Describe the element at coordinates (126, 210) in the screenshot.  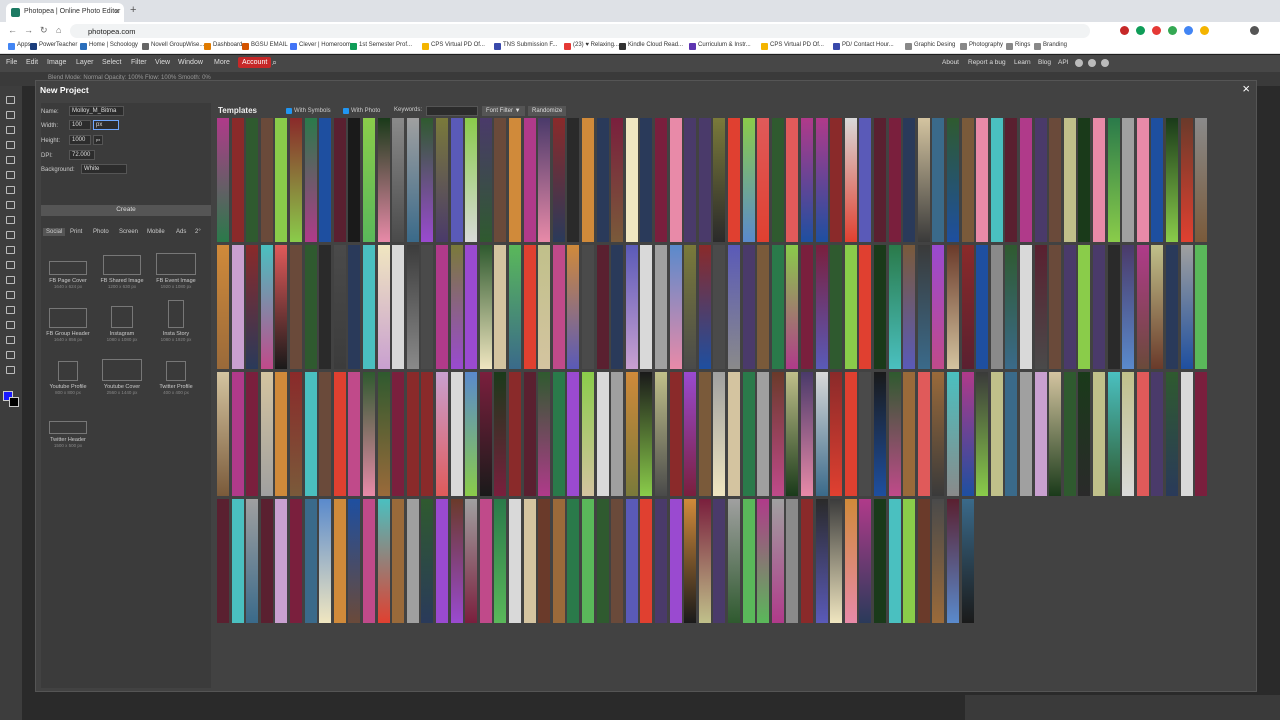
I see `create-button: Create` at that location.